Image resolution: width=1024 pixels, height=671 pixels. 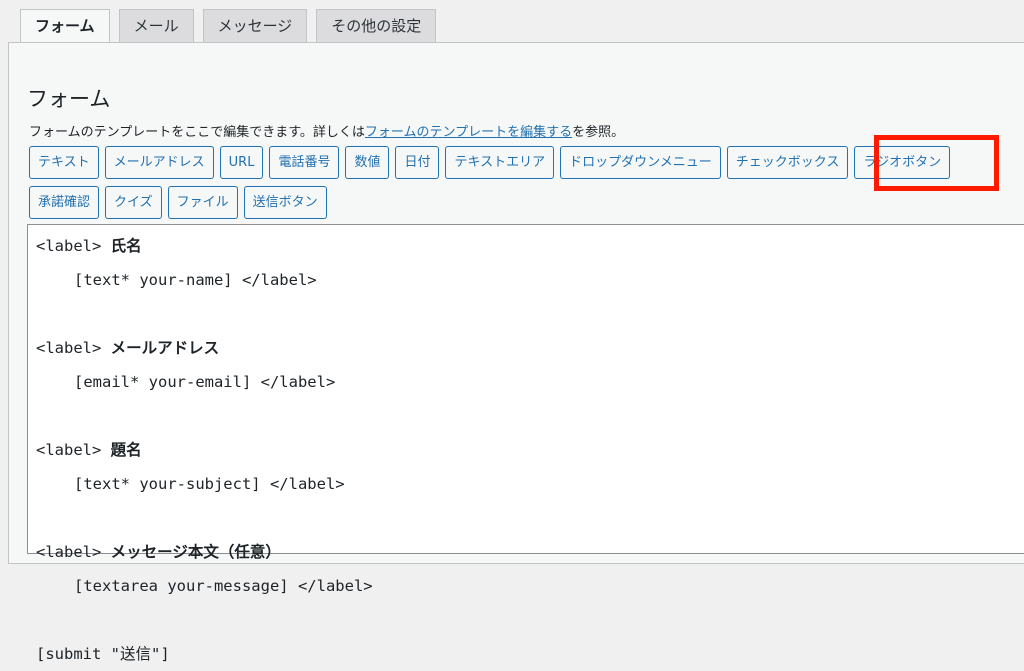 I want to click on tag-button-textarea: テキストエリア, so click(x=500, y=162).